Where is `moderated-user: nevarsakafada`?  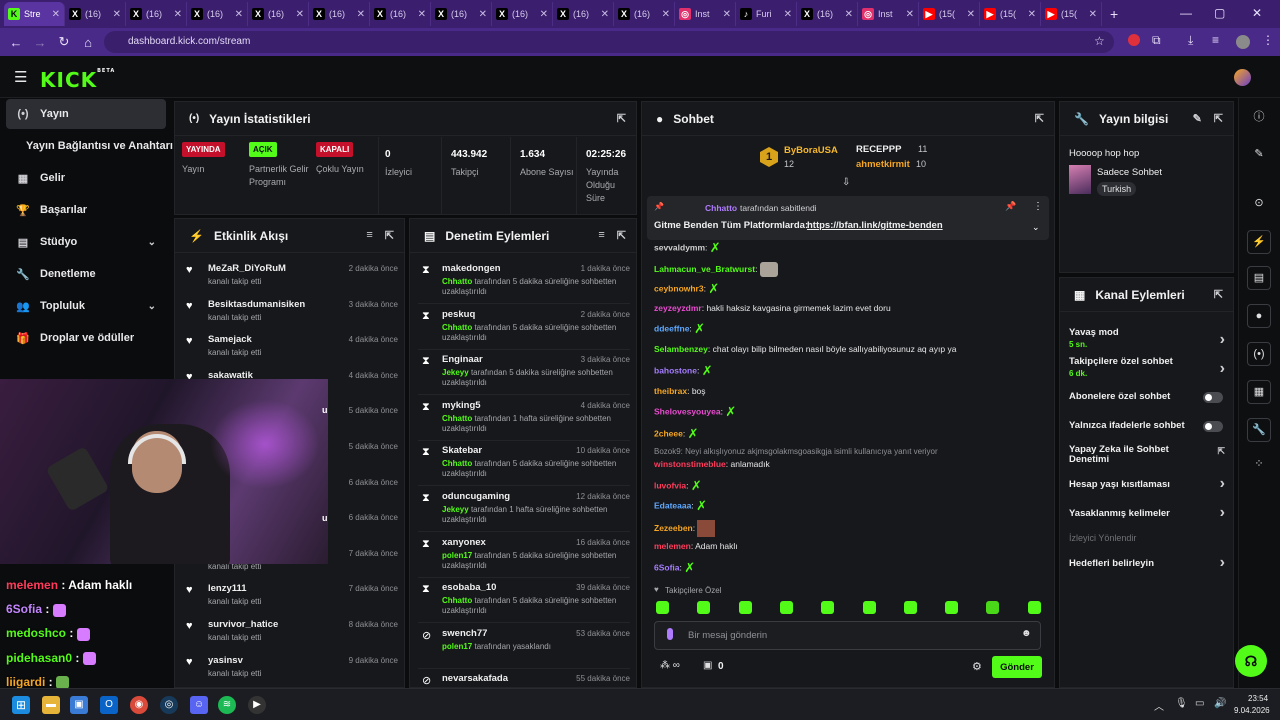
moderated-user: nevarsakafada is located at coordinates (475, 678).